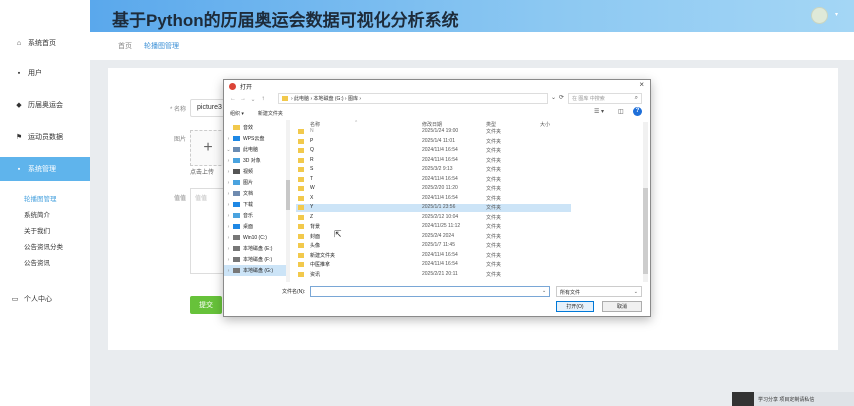  Describe the element at coordinates (248, 183) in the screenshot. I see `tree-item-label: 图片` at that location.